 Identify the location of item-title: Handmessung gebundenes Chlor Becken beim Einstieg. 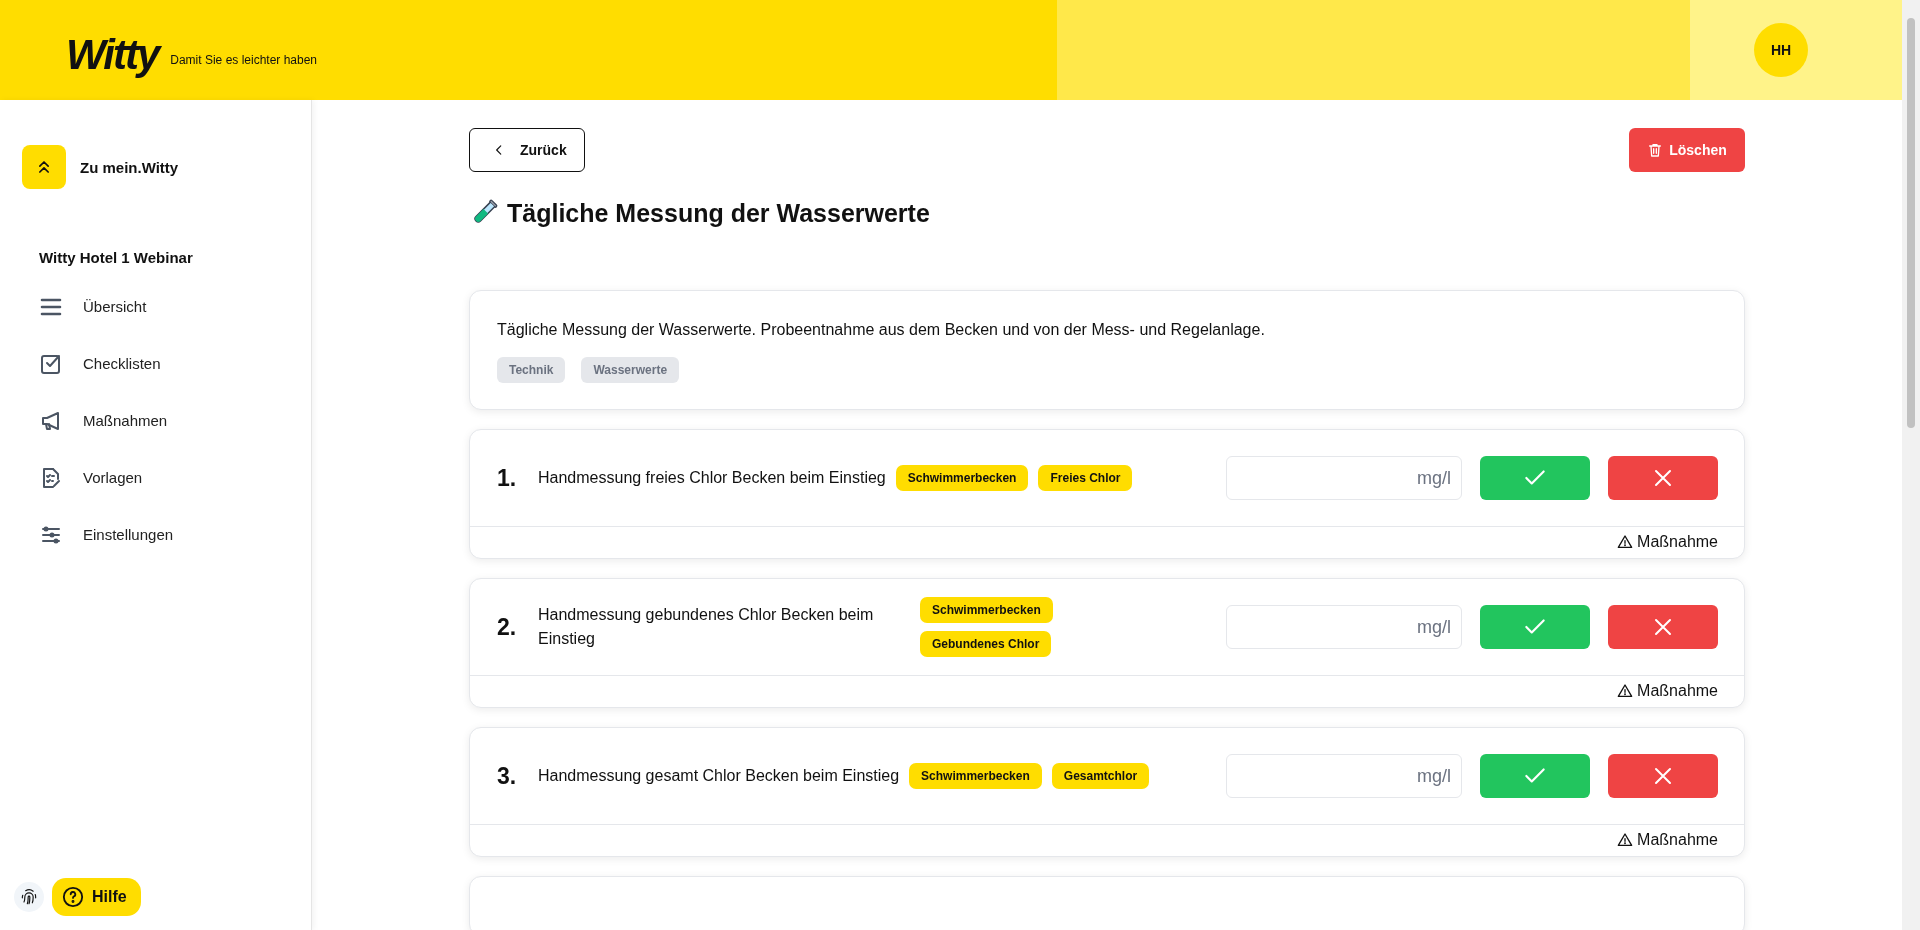
(706, 627).